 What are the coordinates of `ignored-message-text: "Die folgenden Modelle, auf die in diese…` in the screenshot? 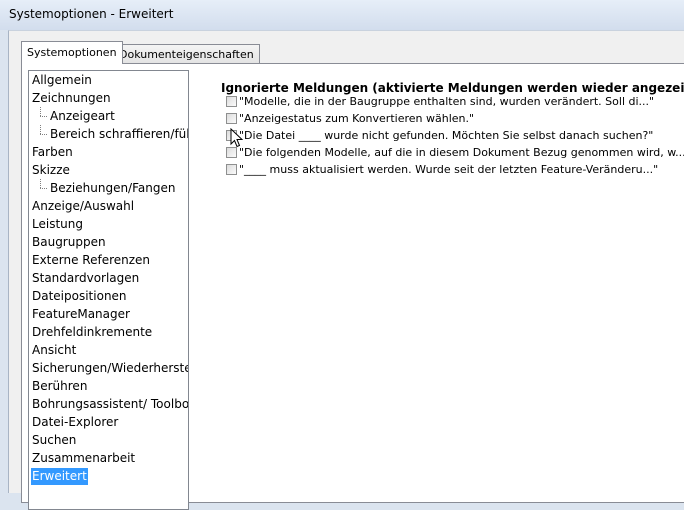 It's located at (461, 152).